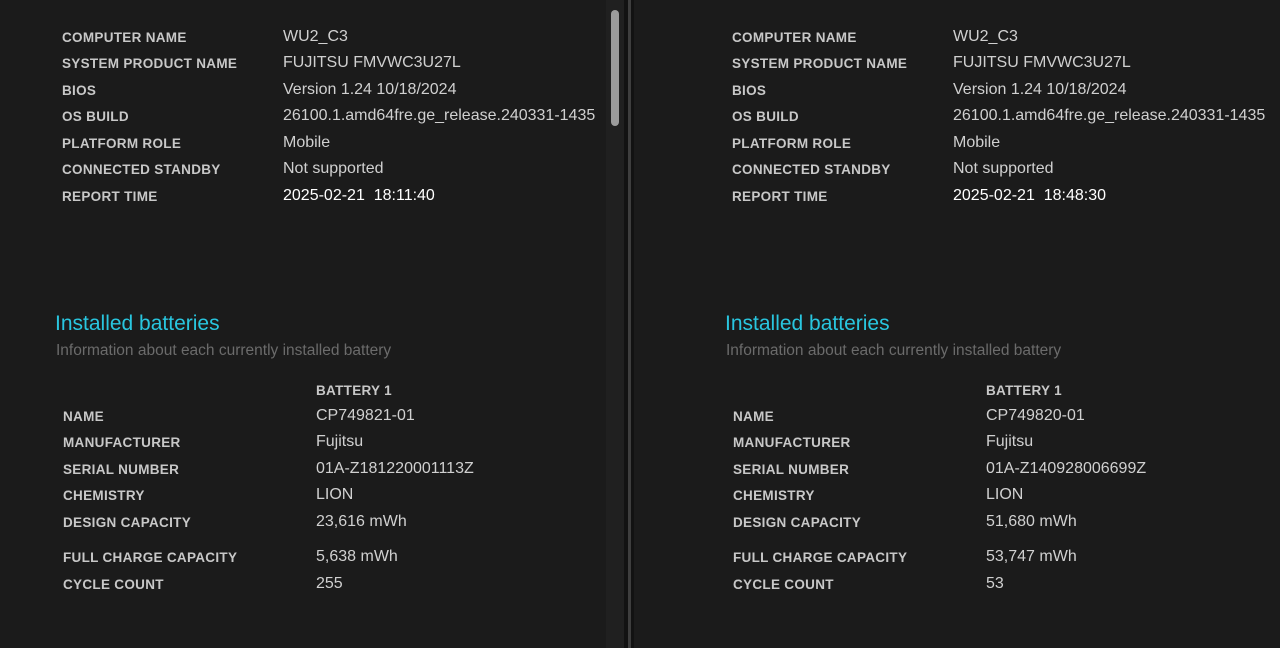 The width and height of the screenshot is (1280, 648). What do you see at coordinates (615, 68) in the screenshot?
I see `scrollbar-thumb` at bounding box center [615, 68].